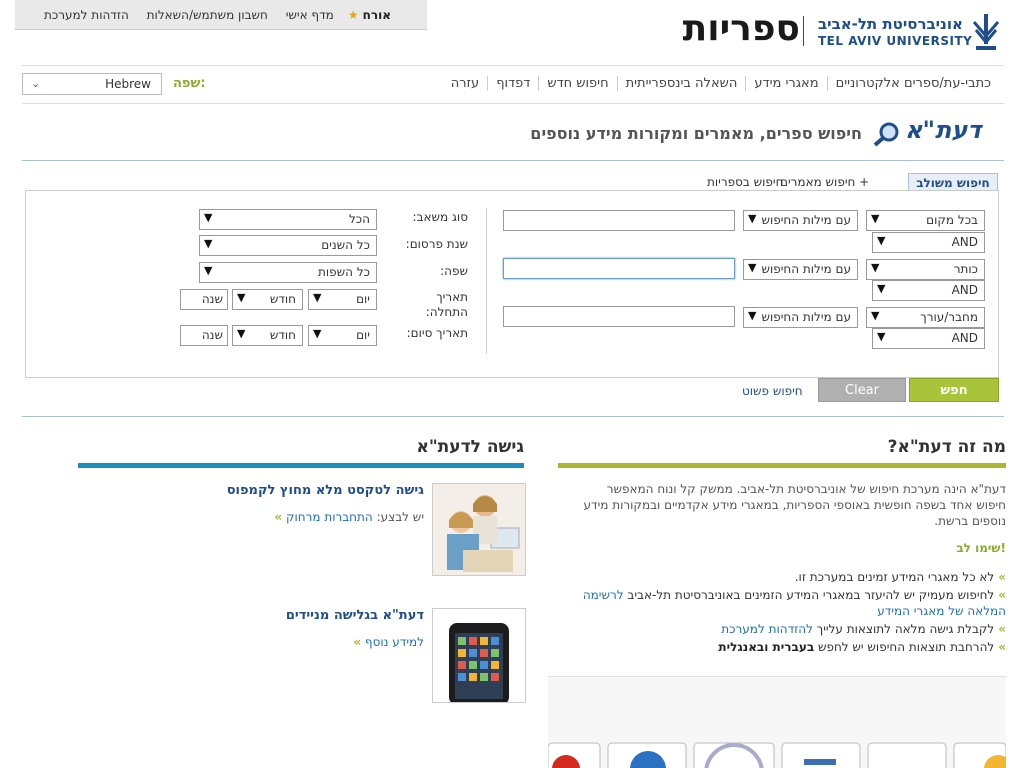  Describe the element at coordinates (325, 490) in the screenshot. I see `remote-access-title: גישה לטקסט מלא מחוץ לקמפוס` at that location.